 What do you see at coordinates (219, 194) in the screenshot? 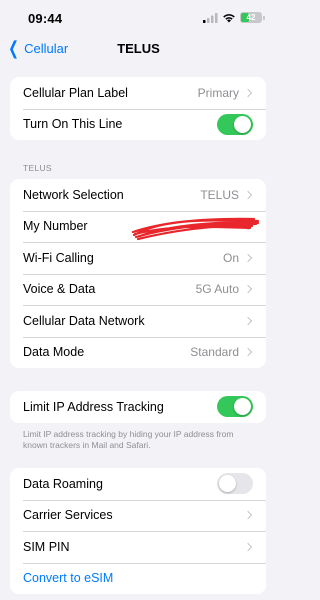
I see `row-value: TELUS` at bounding box center [219, 194].